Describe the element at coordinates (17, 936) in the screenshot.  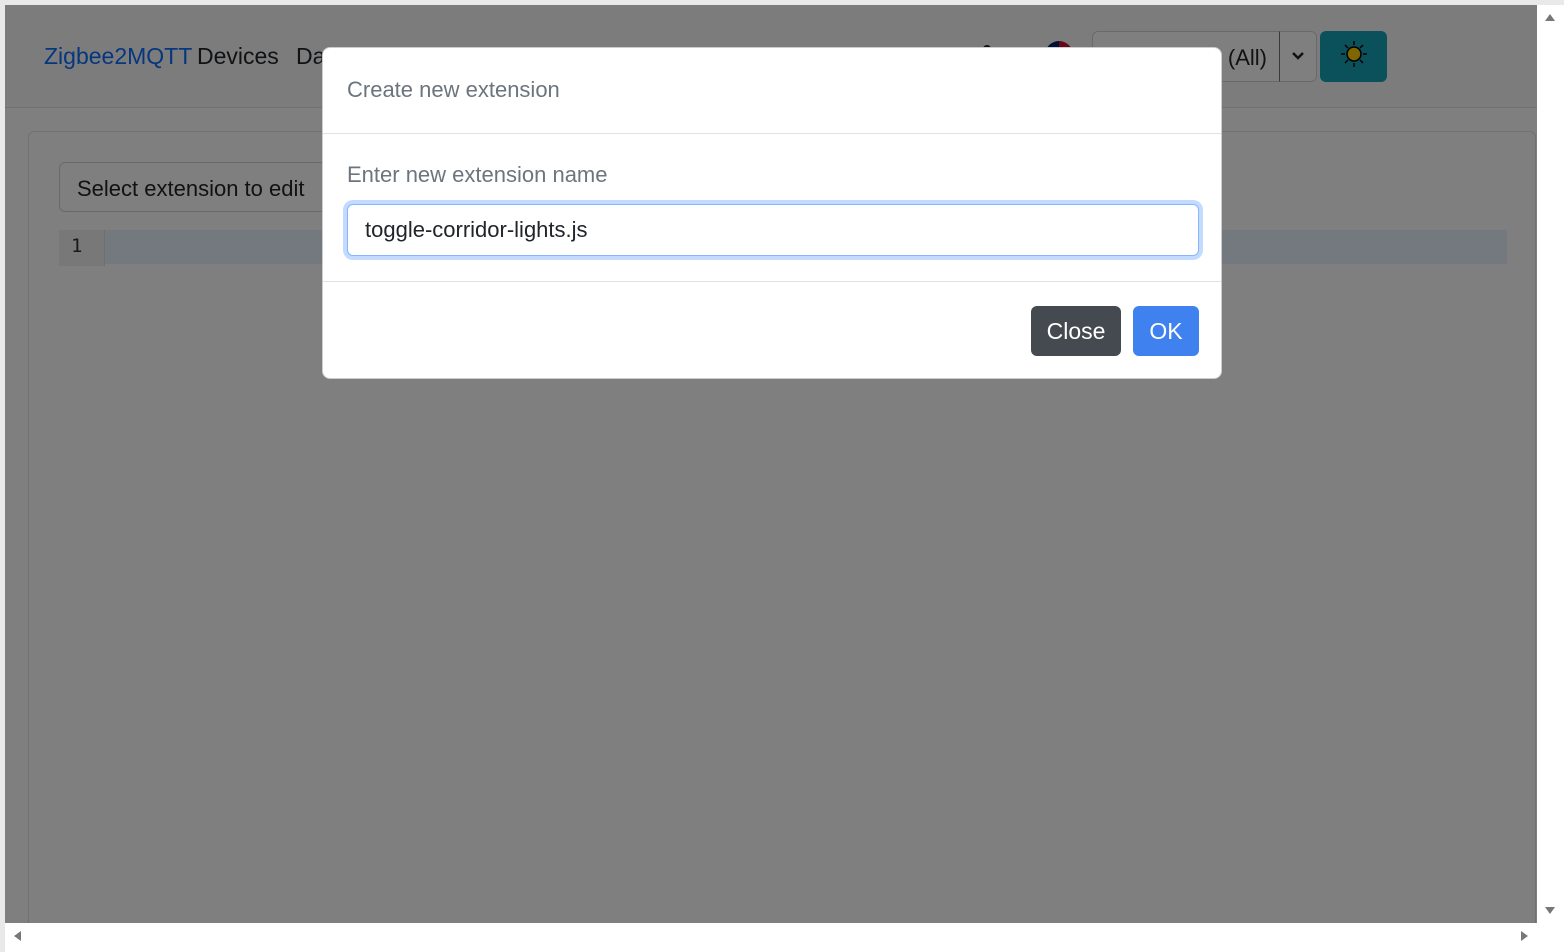
I see `scroll-left-icon` at that location.